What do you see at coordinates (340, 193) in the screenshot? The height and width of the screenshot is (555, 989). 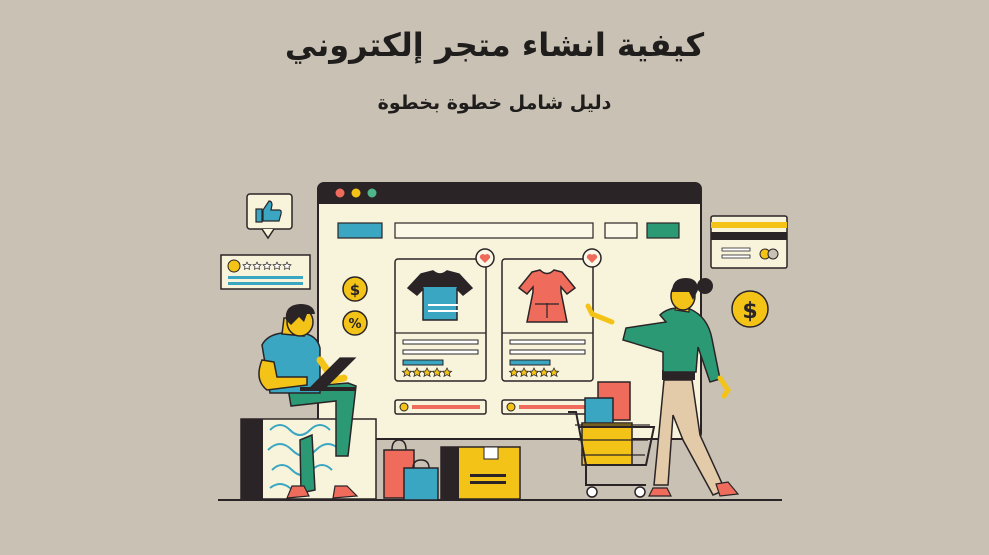 I see `window-close-dot` at bounding box center [340, 193].